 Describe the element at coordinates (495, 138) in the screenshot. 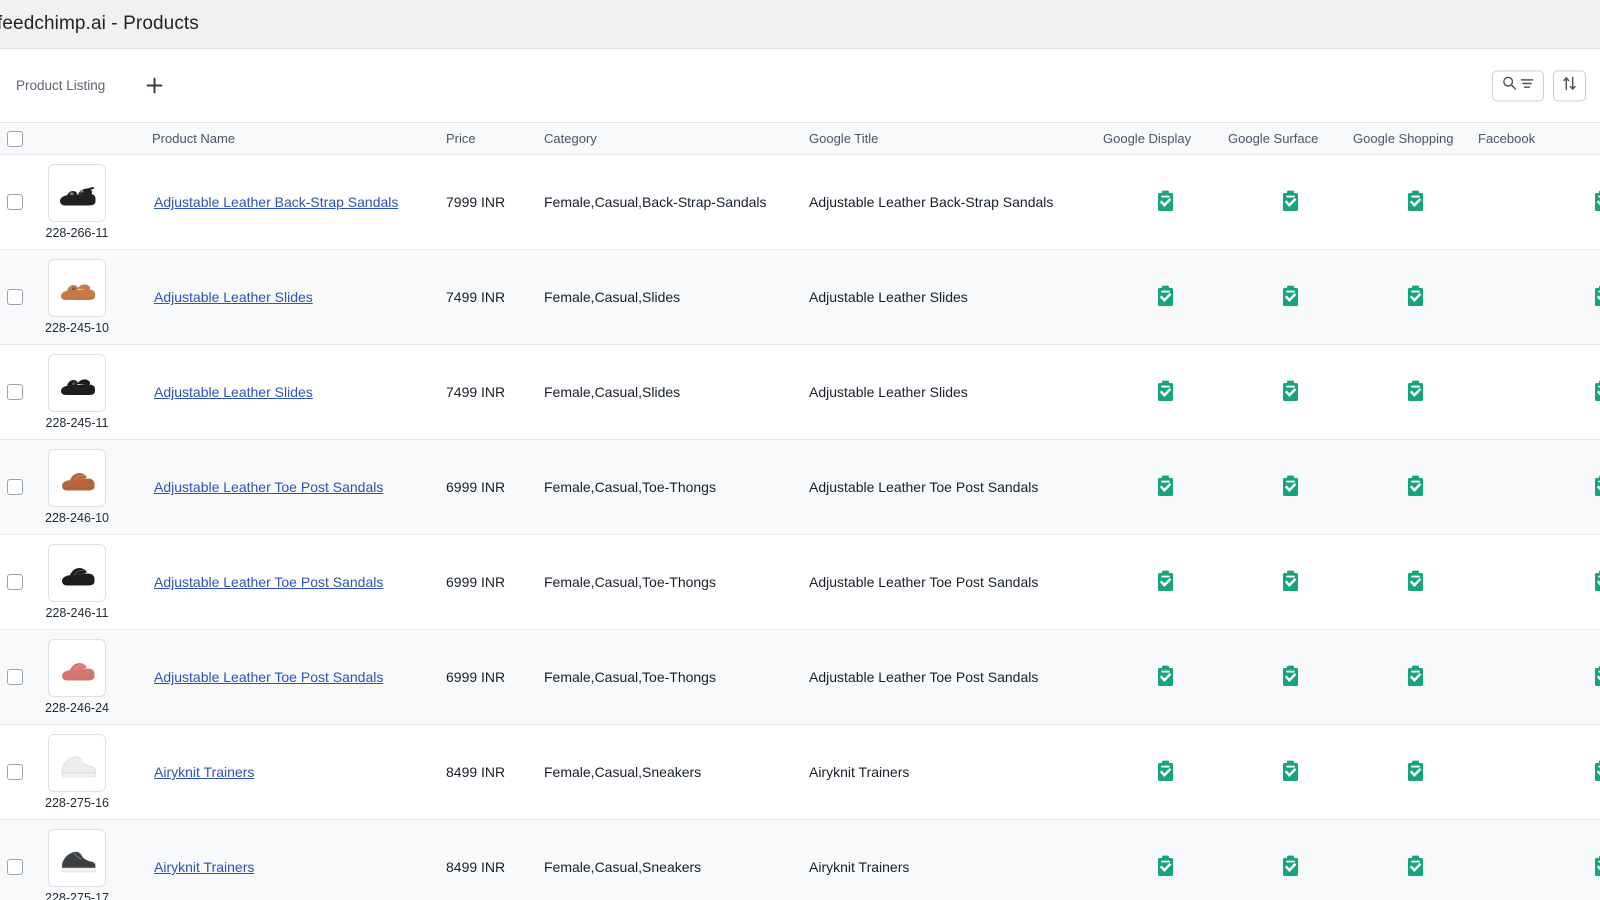

I see `header-price: Price` at that location.